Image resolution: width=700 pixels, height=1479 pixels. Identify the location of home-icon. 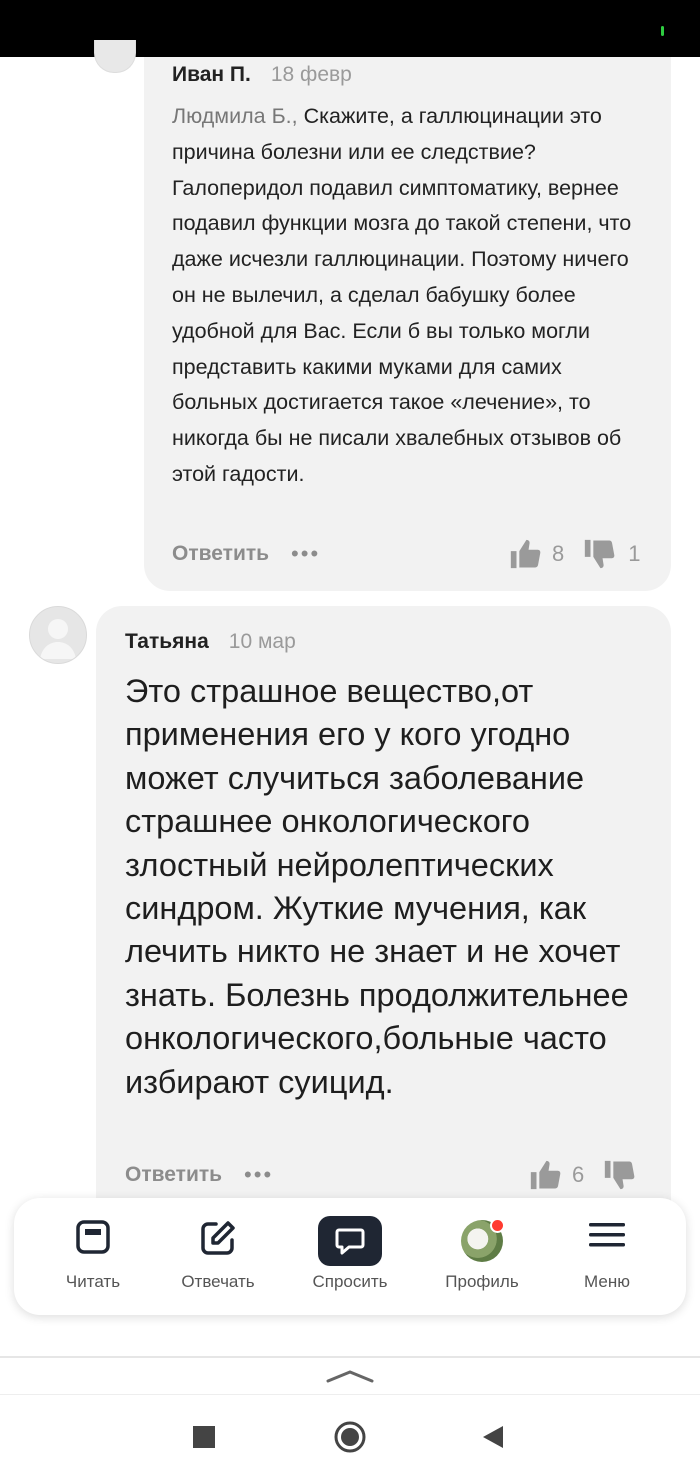
(350, 1439).